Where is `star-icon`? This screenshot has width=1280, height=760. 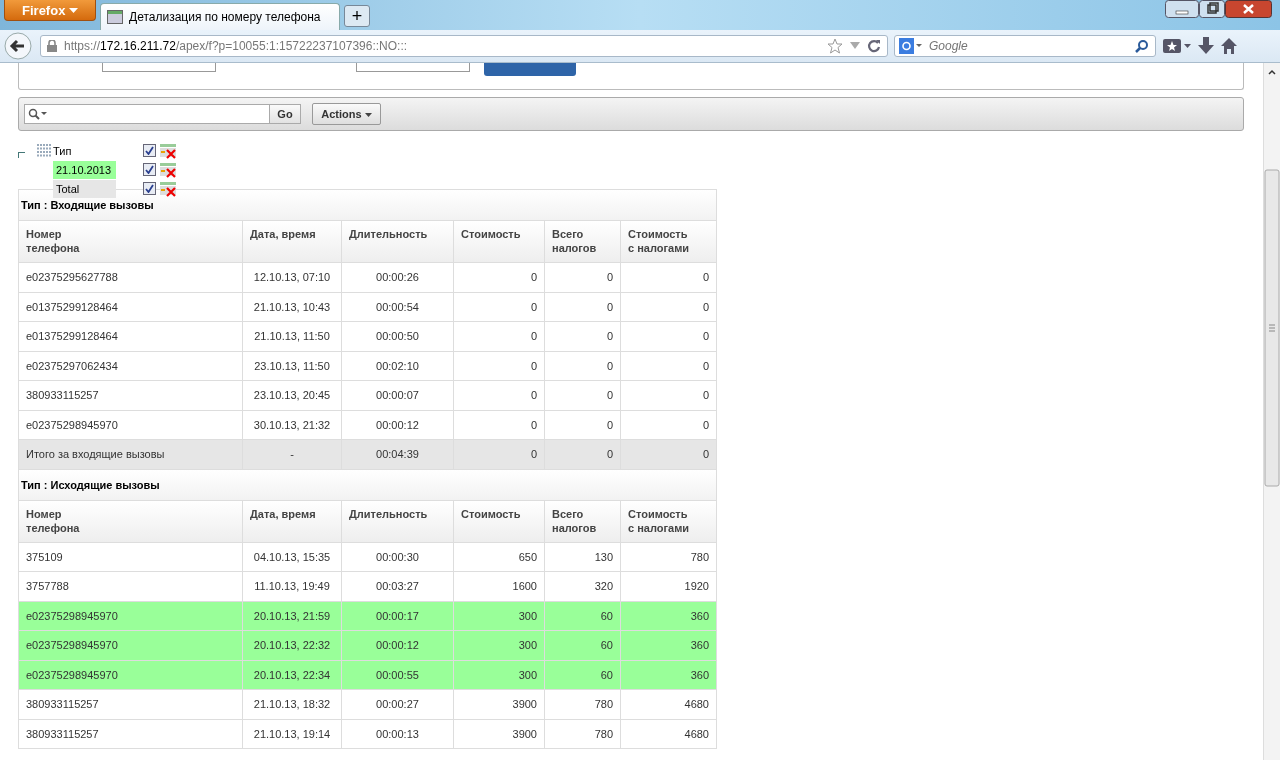
star-icon is located at coordinates (835, 46).